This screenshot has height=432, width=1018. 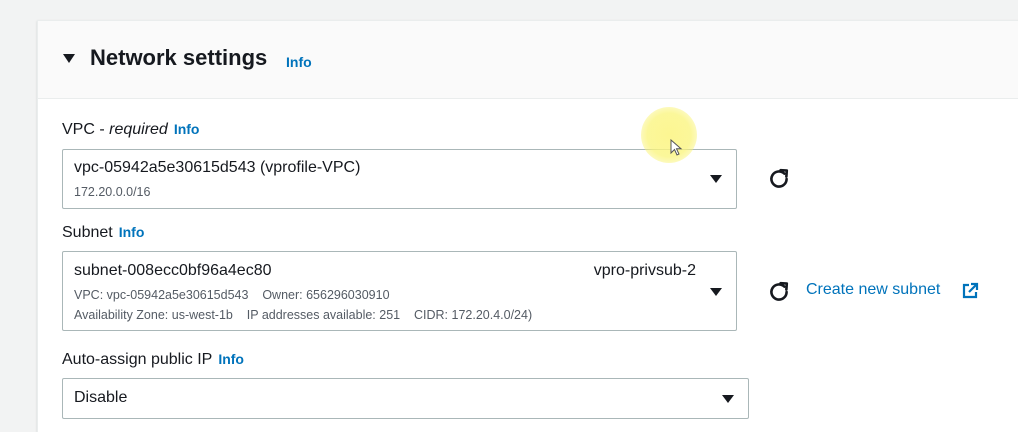 I want to click on network-settings-info-link: Info, so click(x=299, y=62).